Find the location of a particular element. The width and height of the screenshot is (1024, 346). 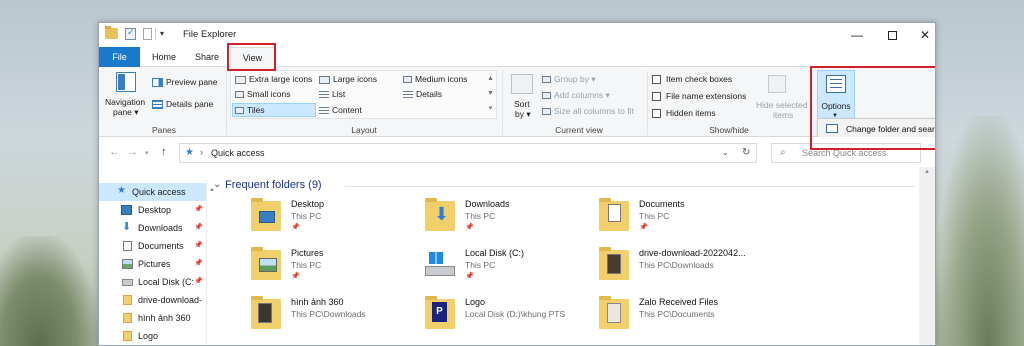

size-columns-button: Size all columns to fit is located at coordinates (588, 111).